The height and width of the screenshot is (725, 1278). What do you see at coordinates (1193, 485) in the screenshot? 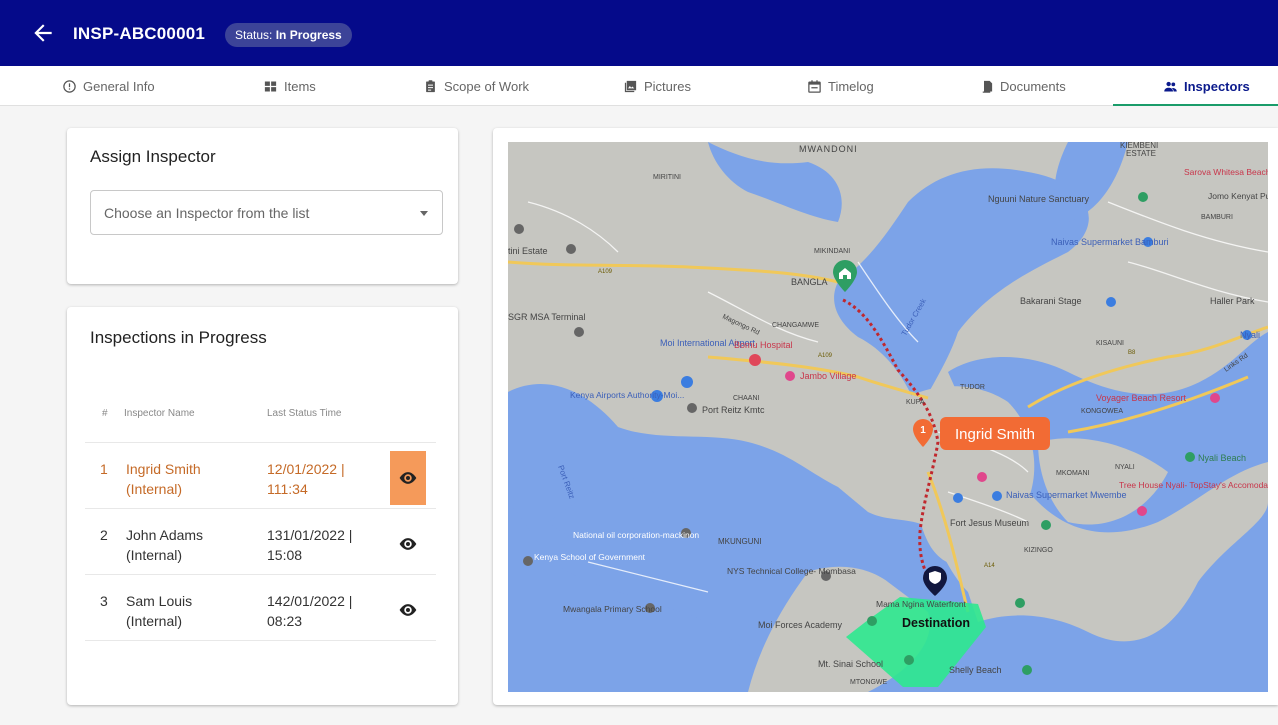
I see `map-label: Tree House Nyali- TopStay's Accomodation` at bounding box center [1193, 485].